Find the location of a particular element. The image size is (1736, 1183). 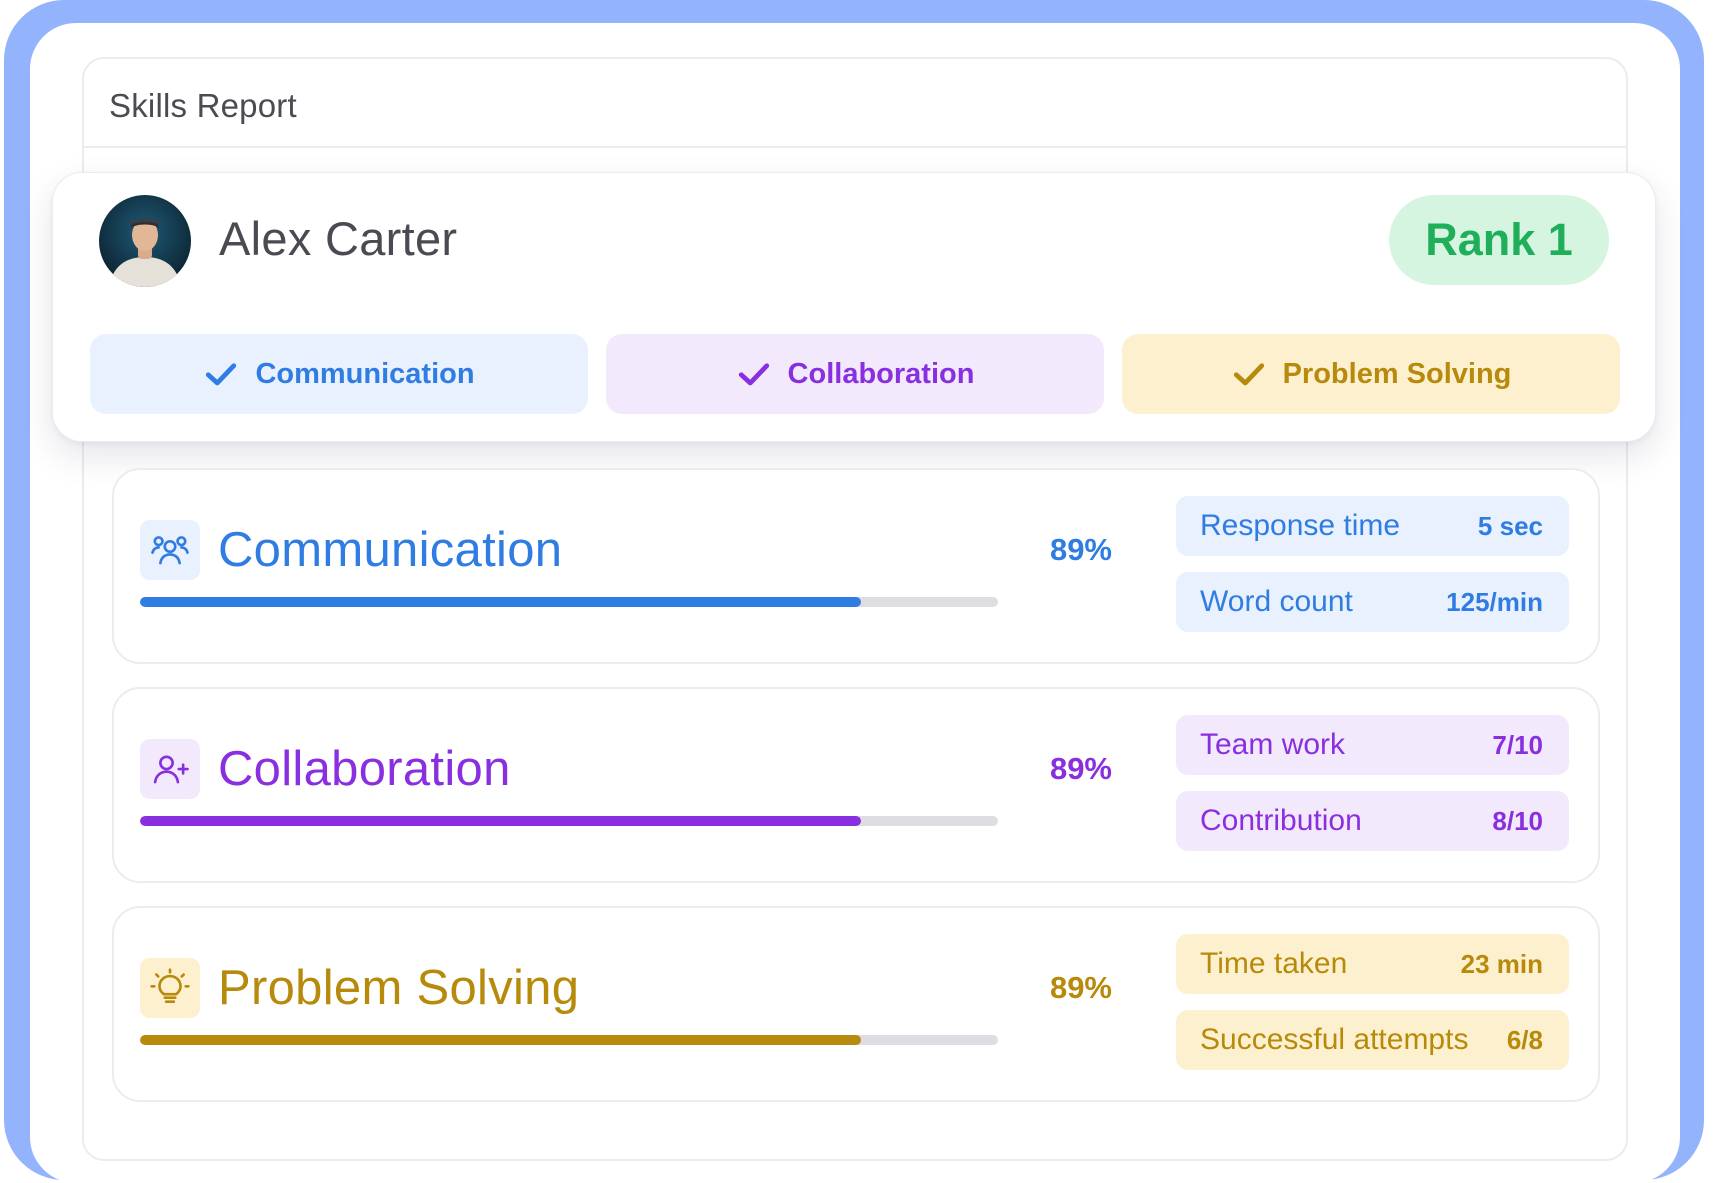

metric-value: 23 min is located at coordinates (1501, 963).